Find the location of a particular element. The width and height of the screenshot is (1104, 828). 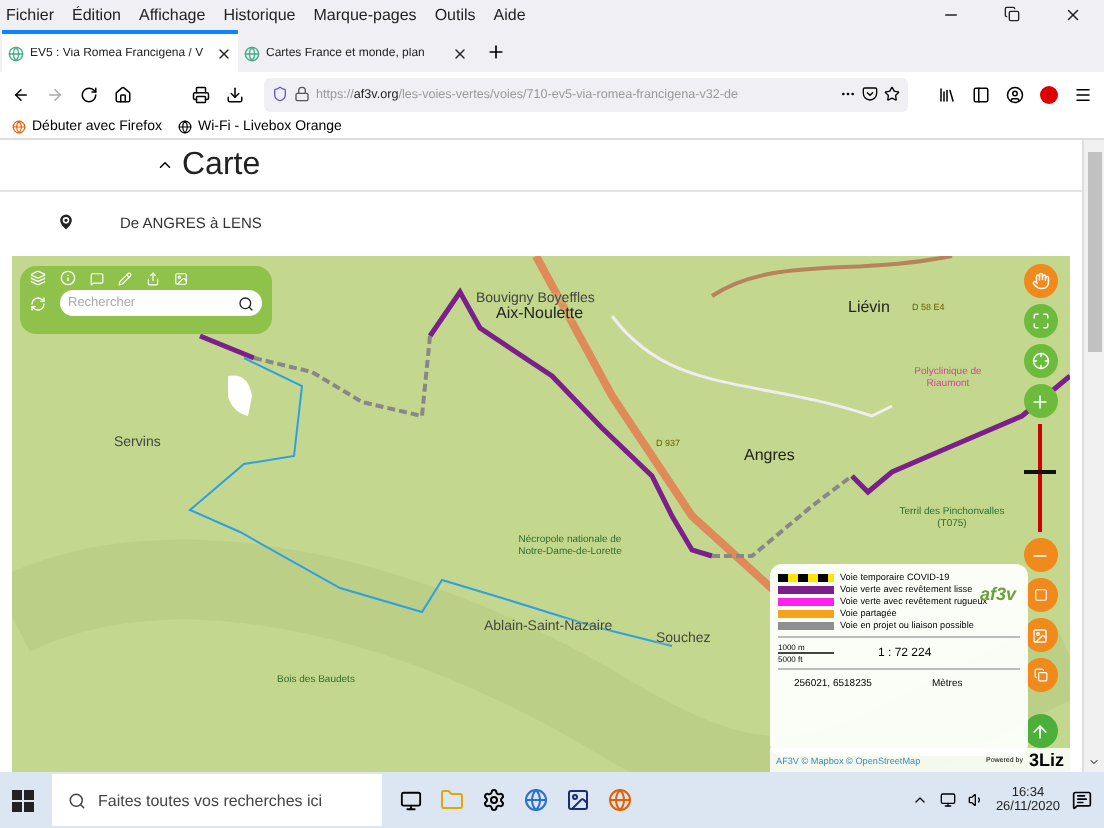

map-label: Aix-Noulette is located at coordinates (540, 315).